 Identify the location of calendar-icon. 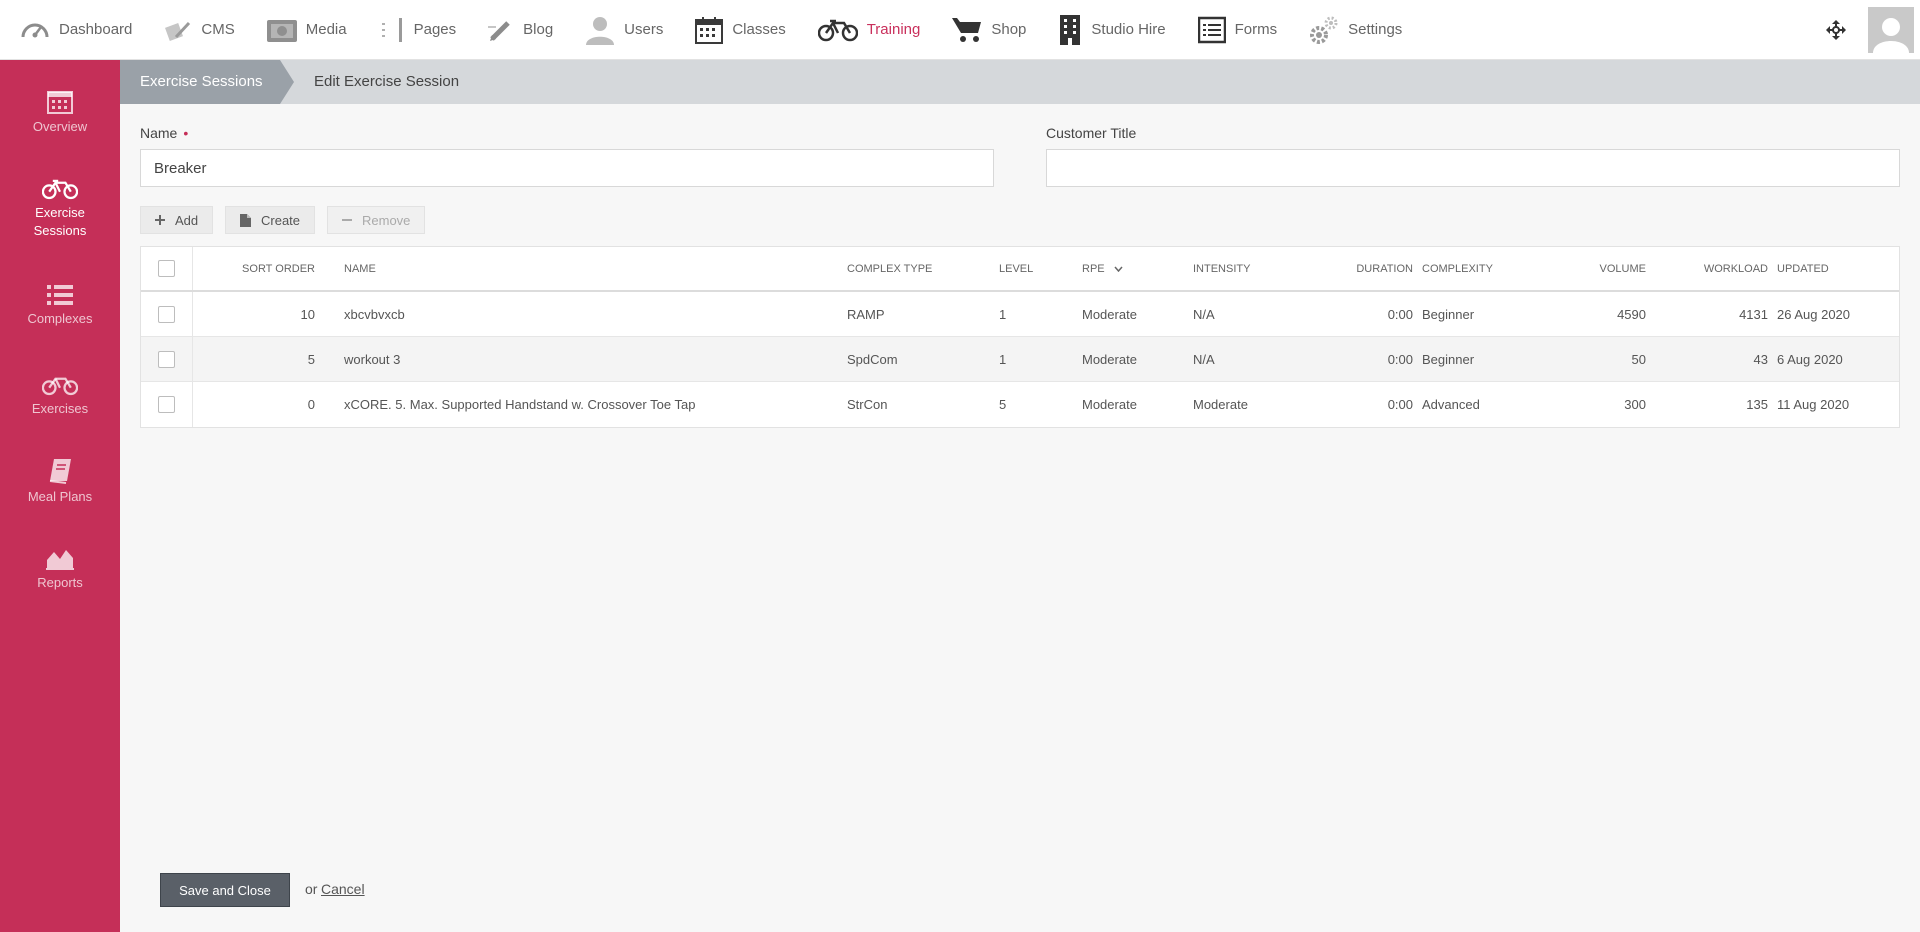
(709, 30).